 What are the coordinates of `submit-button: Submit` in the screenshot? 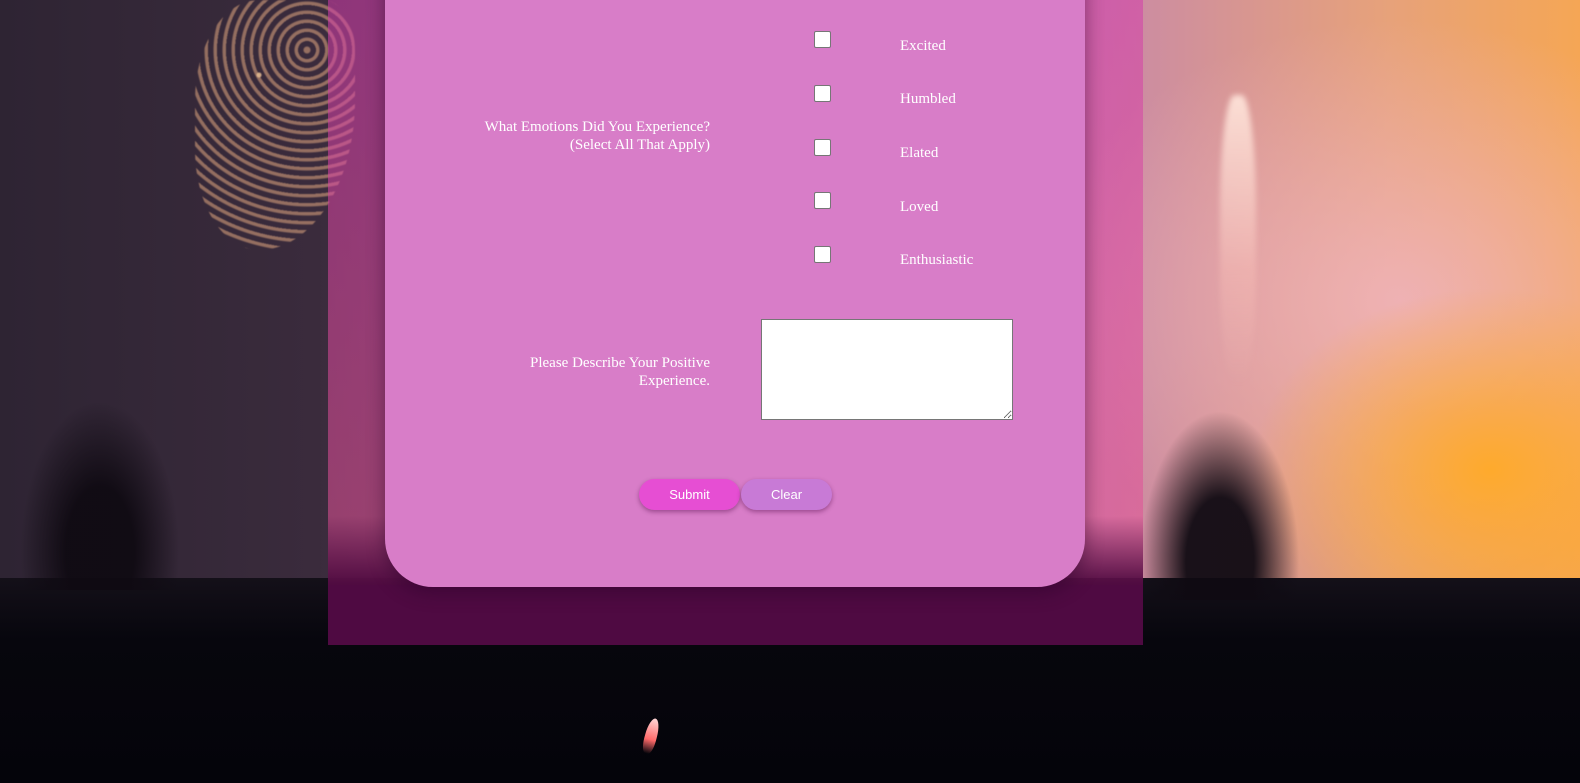 It's located at (689, 494).